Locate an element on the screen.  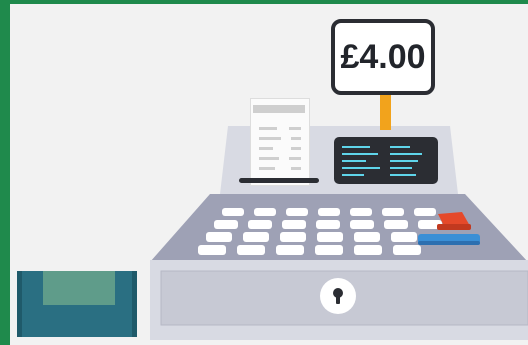
red-key-edge is located at coordinates (454, 227).